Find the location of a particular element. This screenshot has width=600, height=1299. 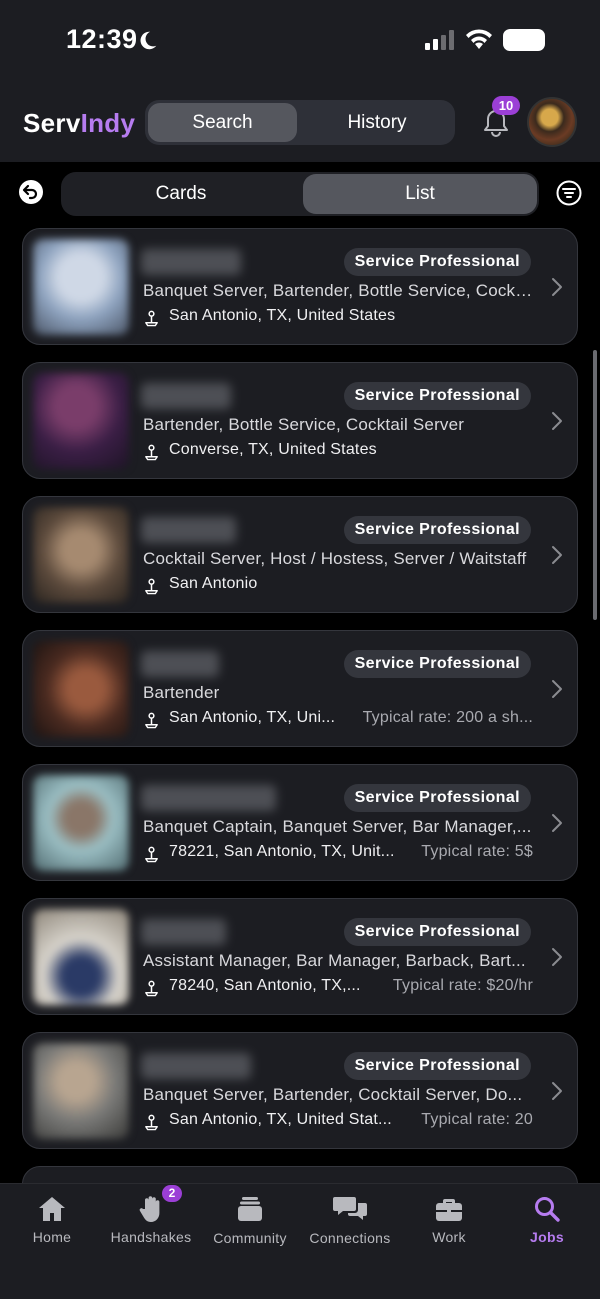

tab-handshakes: 2 Handshakes is located at coordinates (151, 1219).